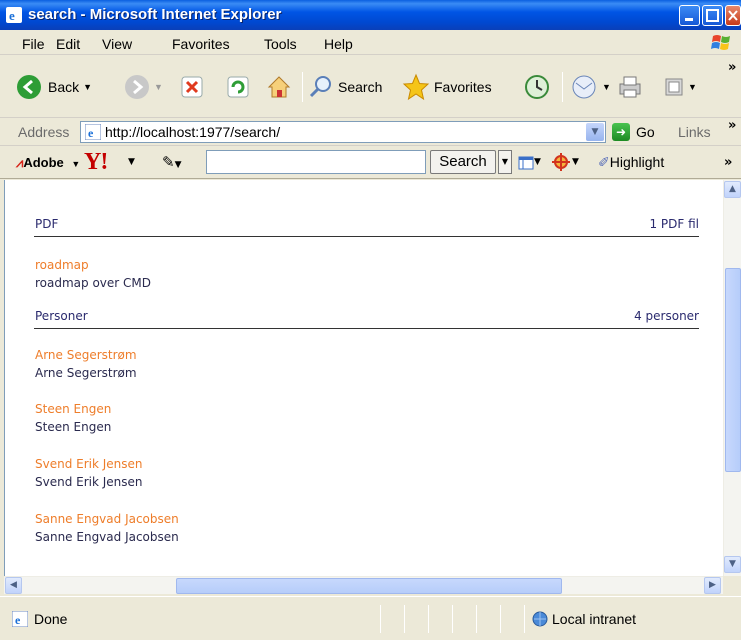 The height and width of the screenshot is (640, 741). What do you see at coordinates (733, 370) in the screenshot?
I see `vertical-scroll-thumb` at bounding box center [733, 370].